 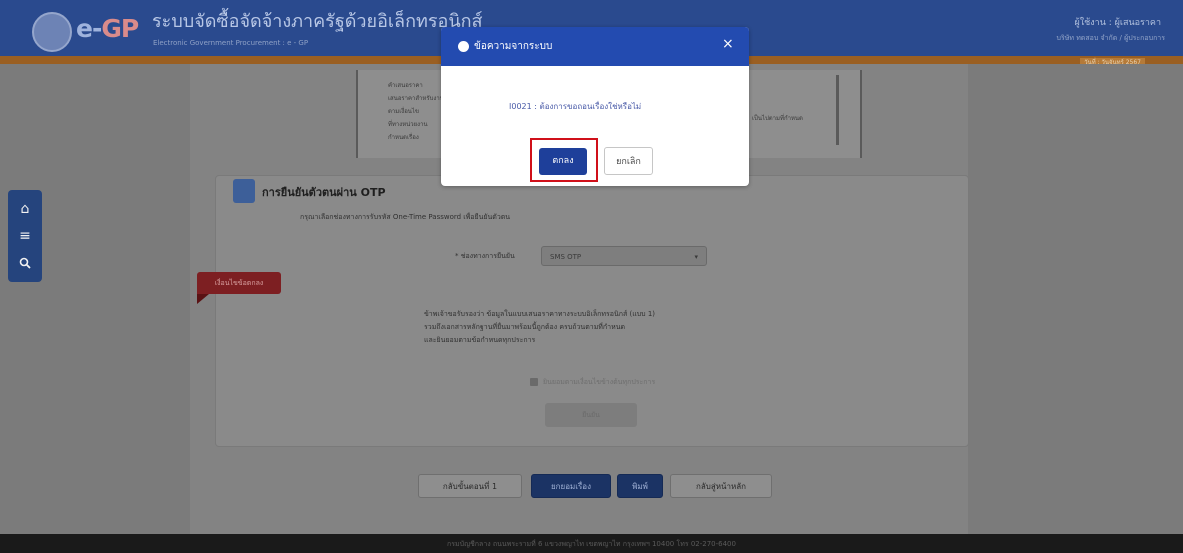 What do you see at coordinates (728, 44) in the screenshot?
I see `close-icon: ×` at bounding box center [728, 44].